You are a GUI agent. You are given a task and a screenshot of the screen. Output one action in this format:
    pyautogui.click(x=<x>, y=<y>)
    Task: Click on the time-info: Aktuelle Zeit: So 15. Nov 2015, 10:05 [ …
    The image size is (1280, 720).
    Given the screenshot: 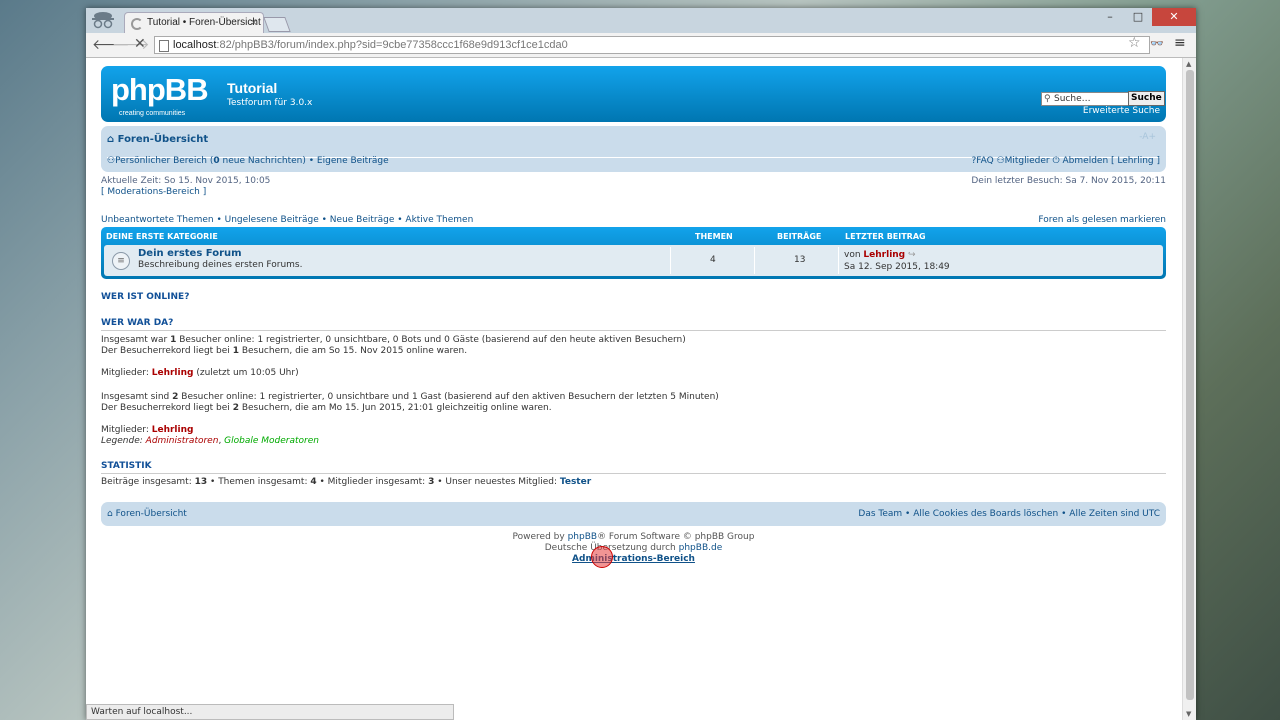 What is the action you would take?
    pyautogui.click(x=633, y=187)
    